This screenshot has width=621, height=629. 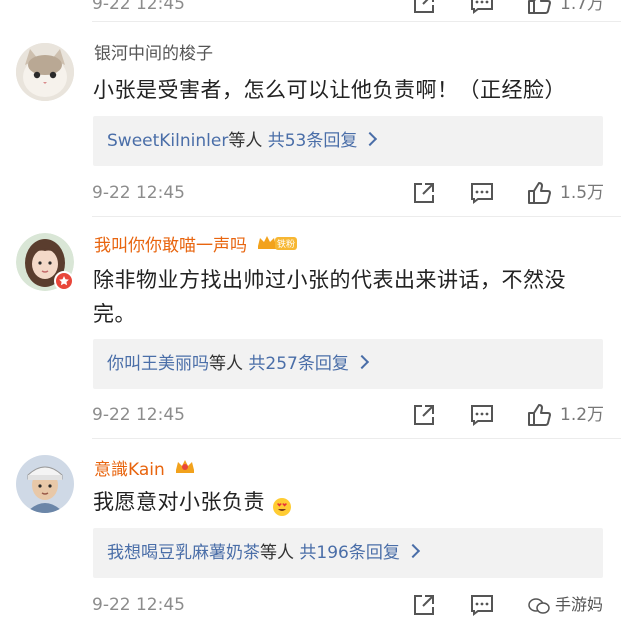 What do you see at coordinates (329, 297) in the screenshot?
I see `comment-text: 除非物业方找出帅过小张的代表出来讲话，不然没完。` at bounding box center [329, 297].